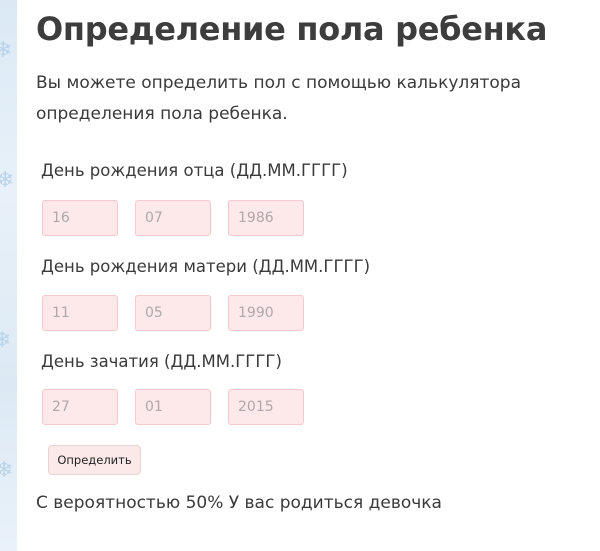  I want to click on page-title: Определение пола ребенка, so click(292, 29).